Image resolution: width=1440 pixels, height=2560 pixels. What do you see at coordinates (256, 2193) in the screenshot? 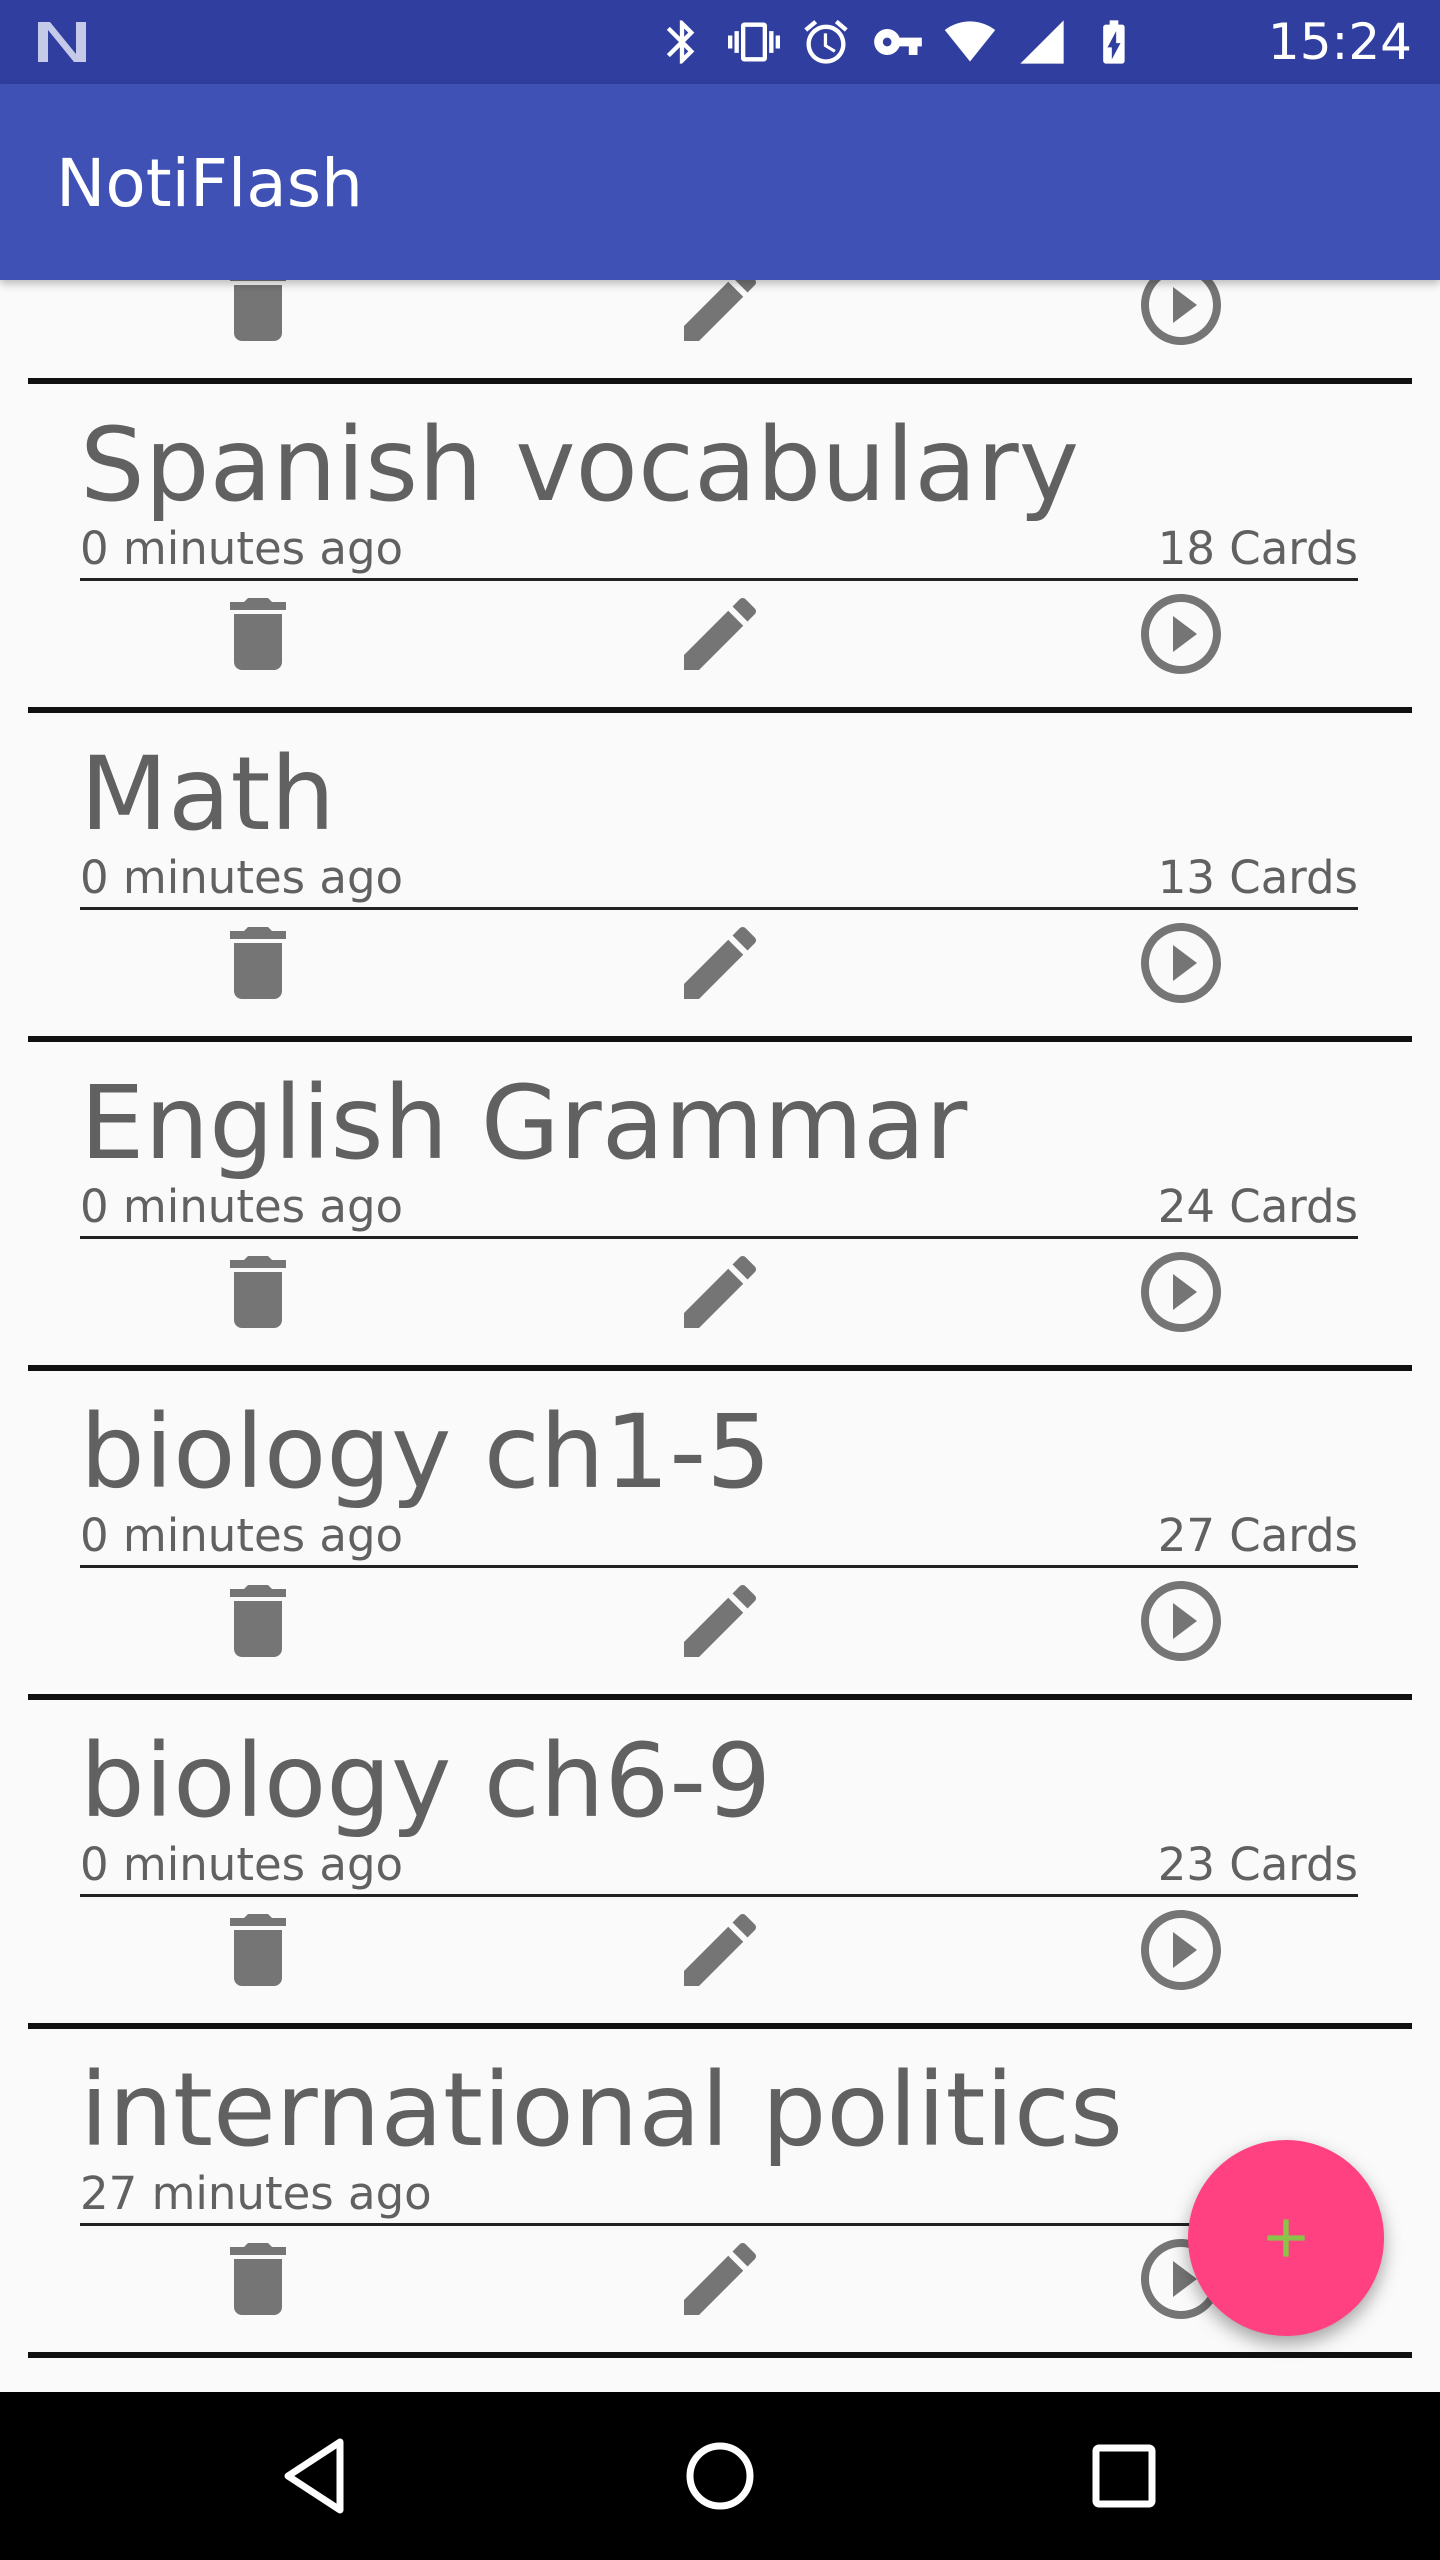
I see `deck-updated-time: 27 minutes ago` at bounding box center [256, 2193].